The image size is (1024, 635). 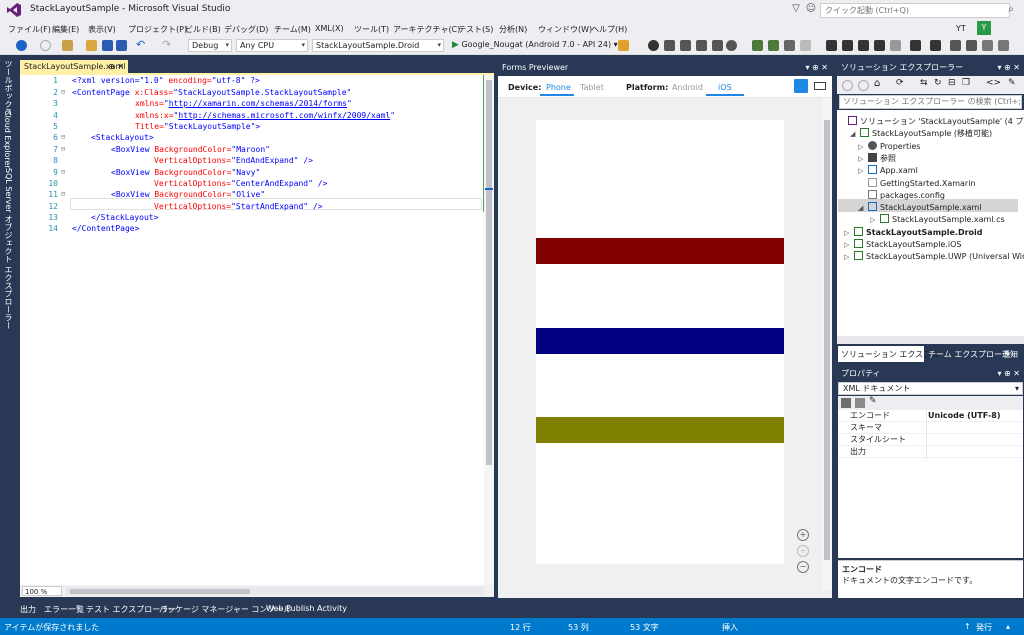 What do you see at coordinates (7, 139) in the screenshot?
I see `tab-cloud-explorer: Cloud Explorer` at bounding box center [7, 139].